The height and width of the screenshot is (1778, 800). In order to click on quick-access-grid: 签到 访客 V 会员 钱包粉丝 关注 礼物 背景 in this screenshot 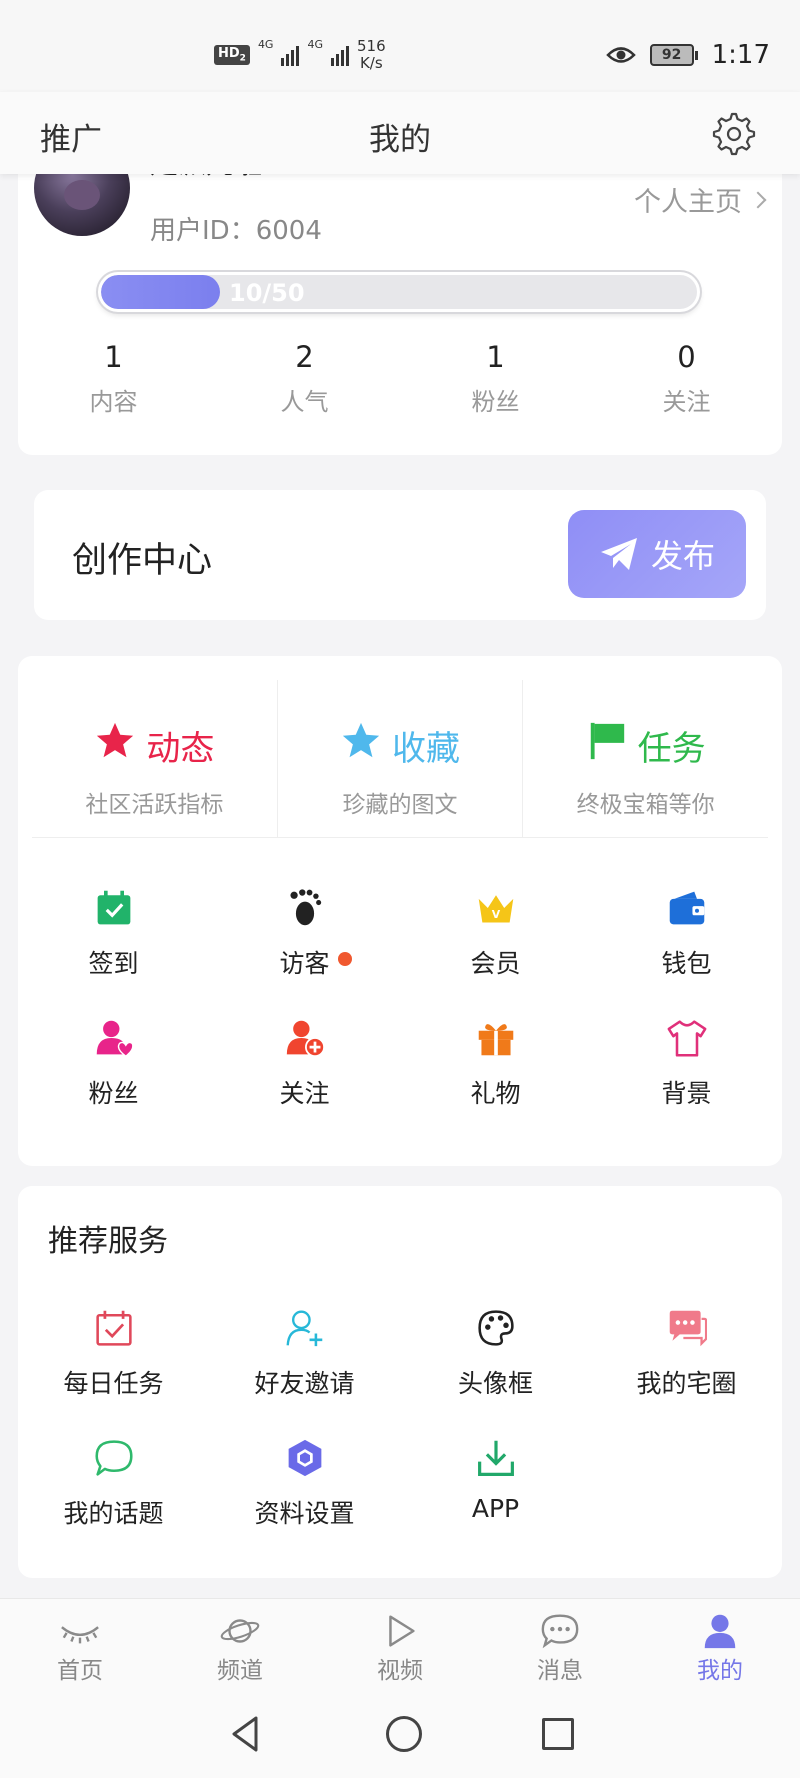, I will do `click(400, 998)`.